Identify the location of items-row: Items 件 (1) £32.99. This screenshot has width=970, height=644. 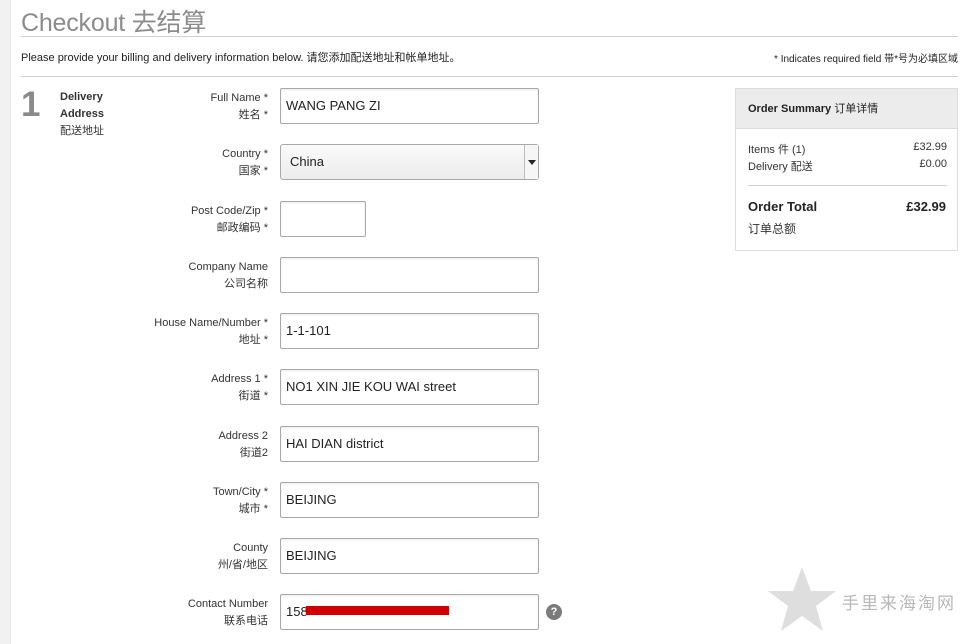
(847, 149).